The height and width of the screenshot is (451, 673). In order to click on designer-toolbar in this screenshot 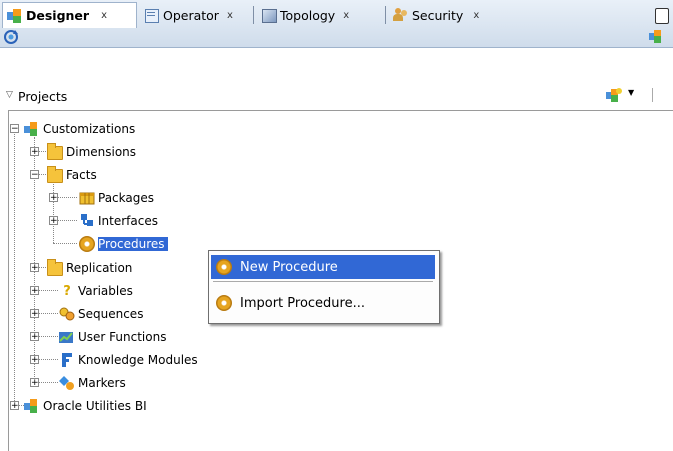, I will do `click(336, 37)`.